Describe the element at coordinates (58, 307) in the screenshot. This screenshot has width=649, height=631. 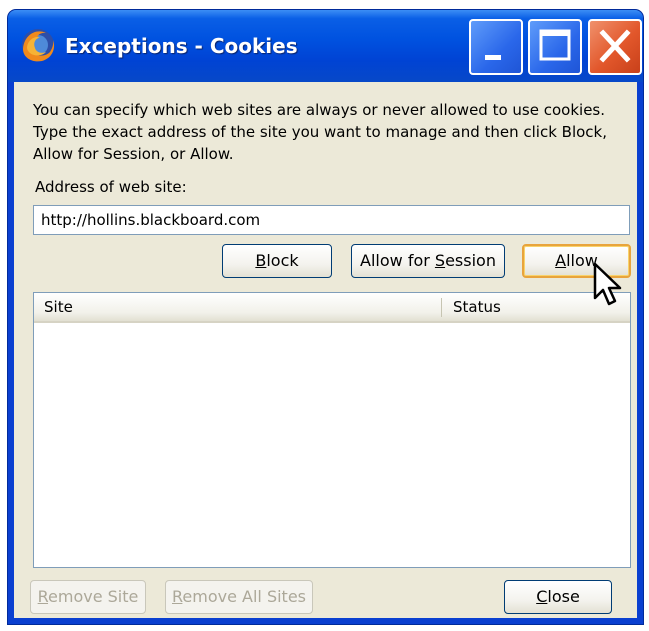
I see `column-header-site: Site` at that location.